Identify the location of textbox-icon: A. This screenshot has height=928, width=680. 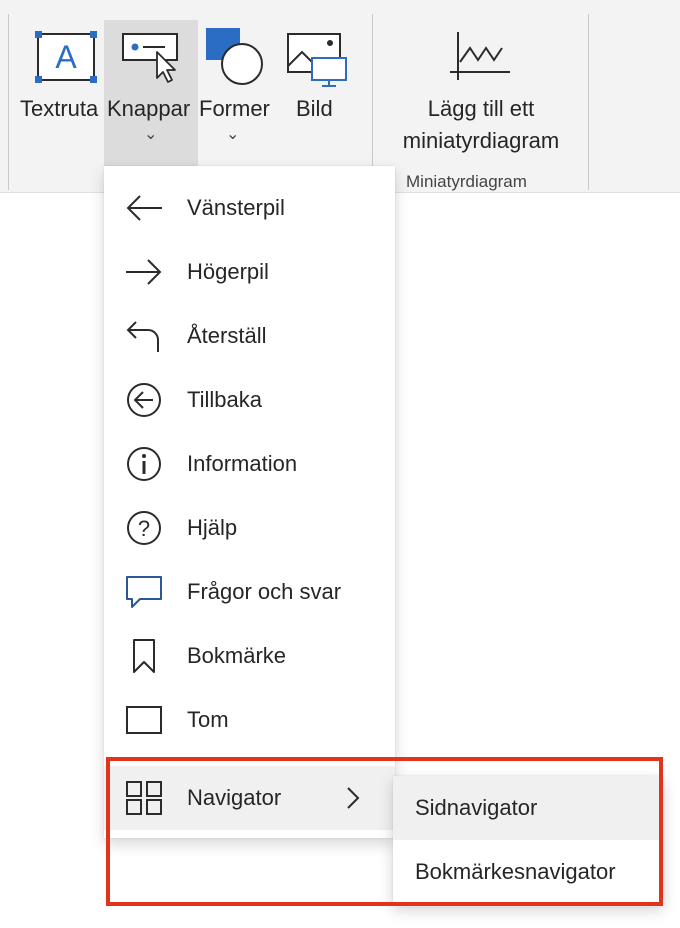
(66, 57).